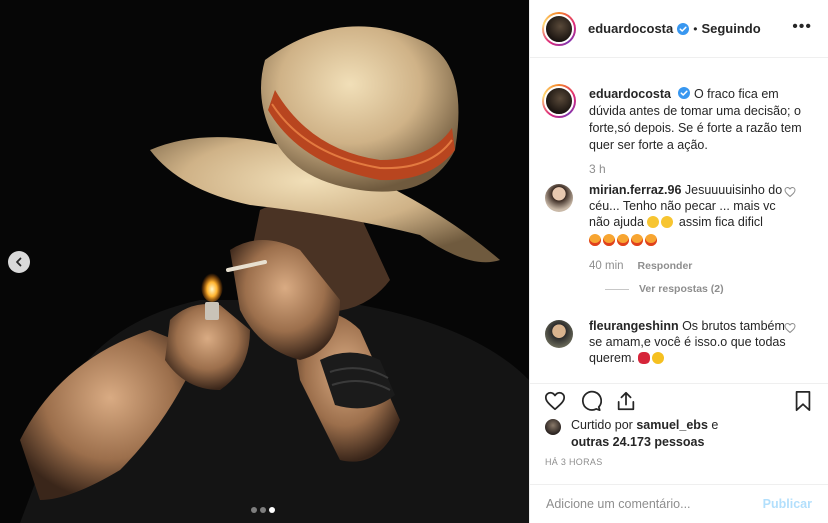 Image resolution: width=828 pixels, height=523 pixels. What do you see at coordinates (634, 326) in the screenshot?
I see `comment-username: fleurangeshinn` at bounding box center [634, 326].